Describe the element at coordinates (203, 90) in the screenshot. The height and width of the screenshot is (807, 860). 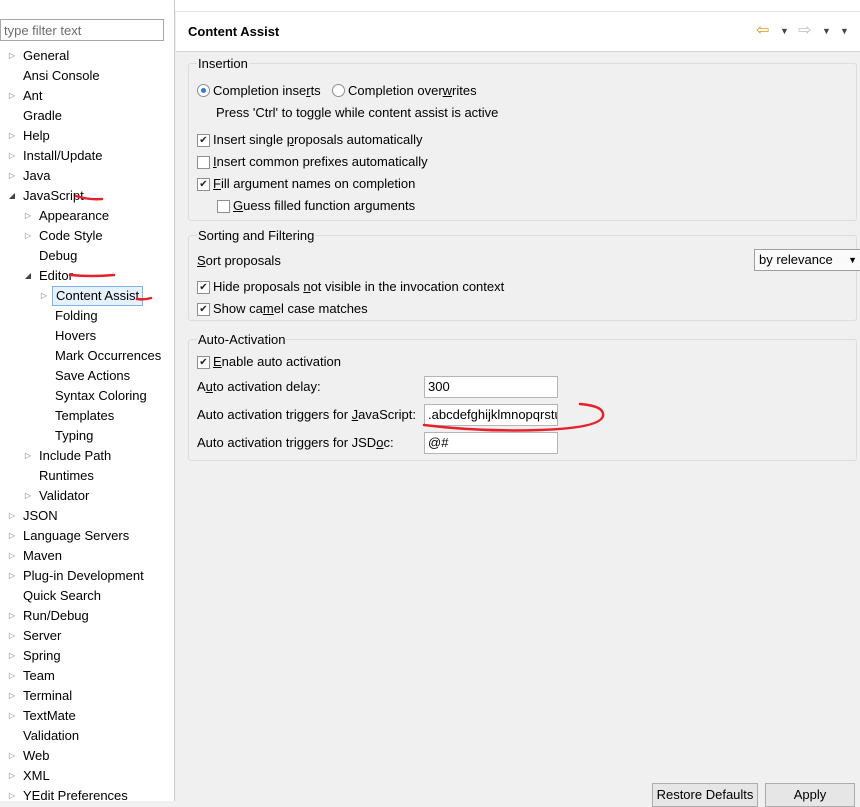
I see `completion-inserts-radio` at that location.